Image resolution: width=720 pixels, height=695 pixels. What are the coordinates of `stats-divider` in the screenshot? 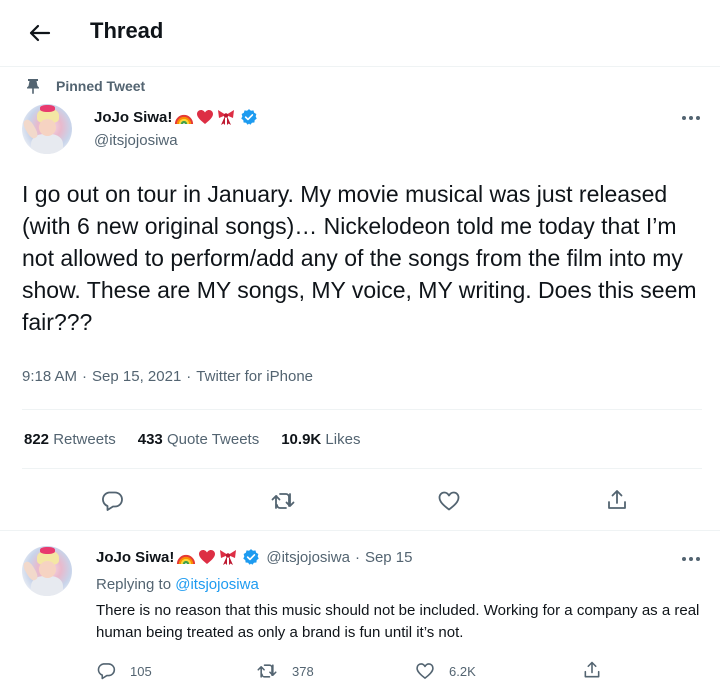 It's located at (362, 468).